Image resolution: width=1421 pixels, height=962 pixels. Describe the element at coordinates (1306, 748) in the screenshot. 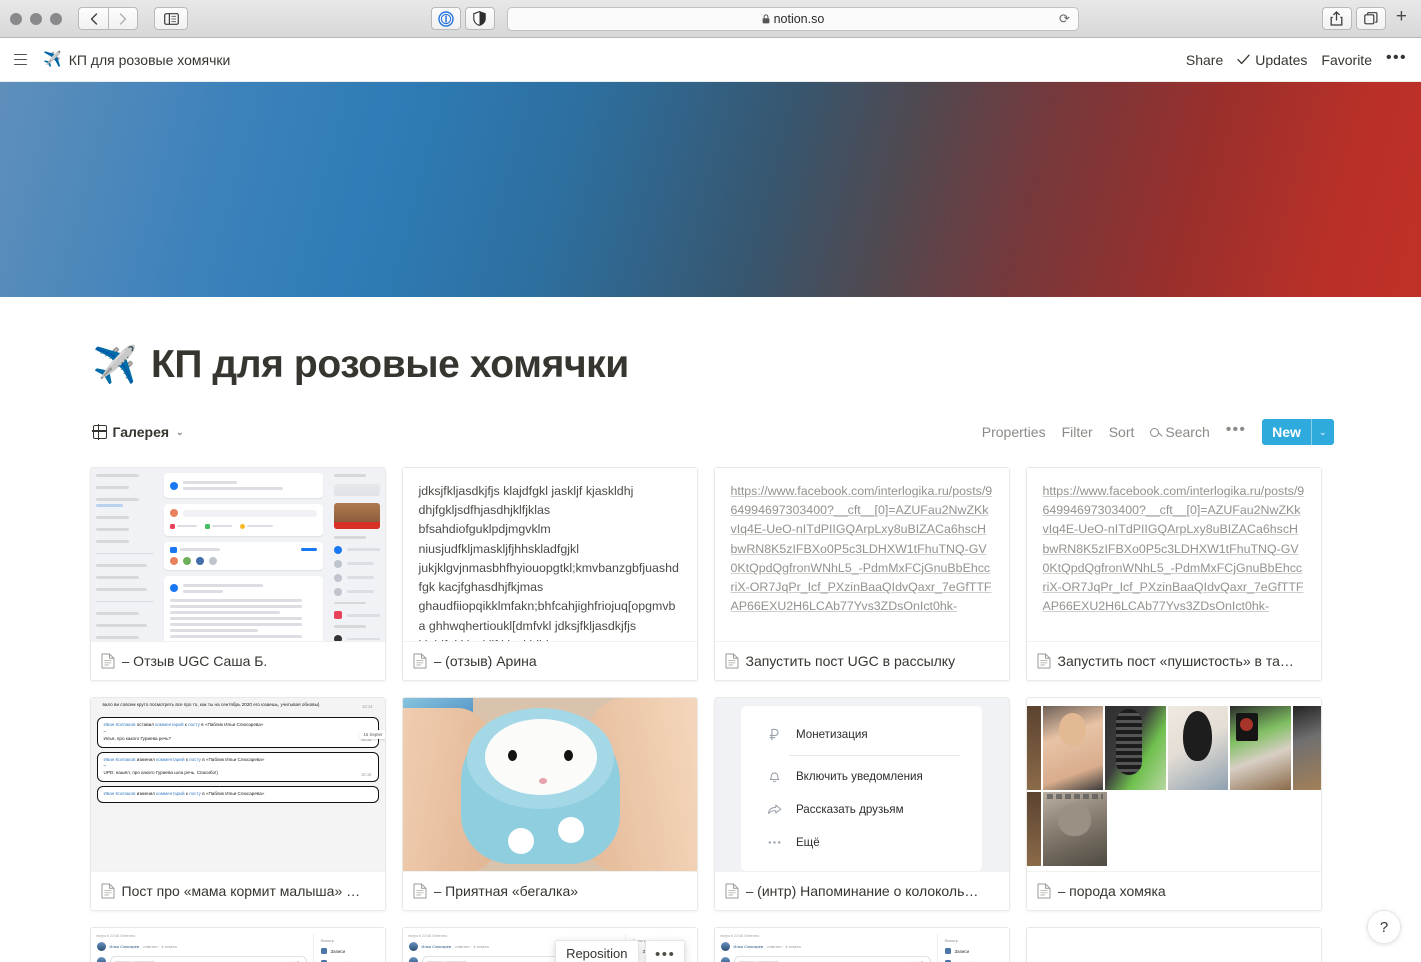

I see `photo-desk-edge` at that location.